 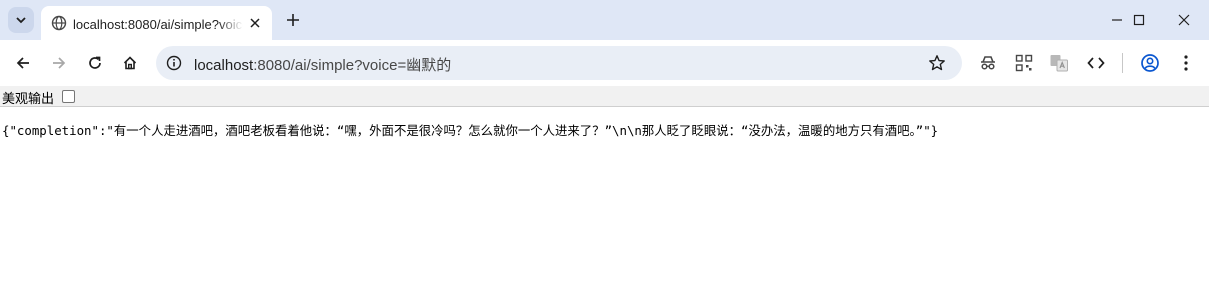 I want to click on reload-button, so click(x=95, y=63).